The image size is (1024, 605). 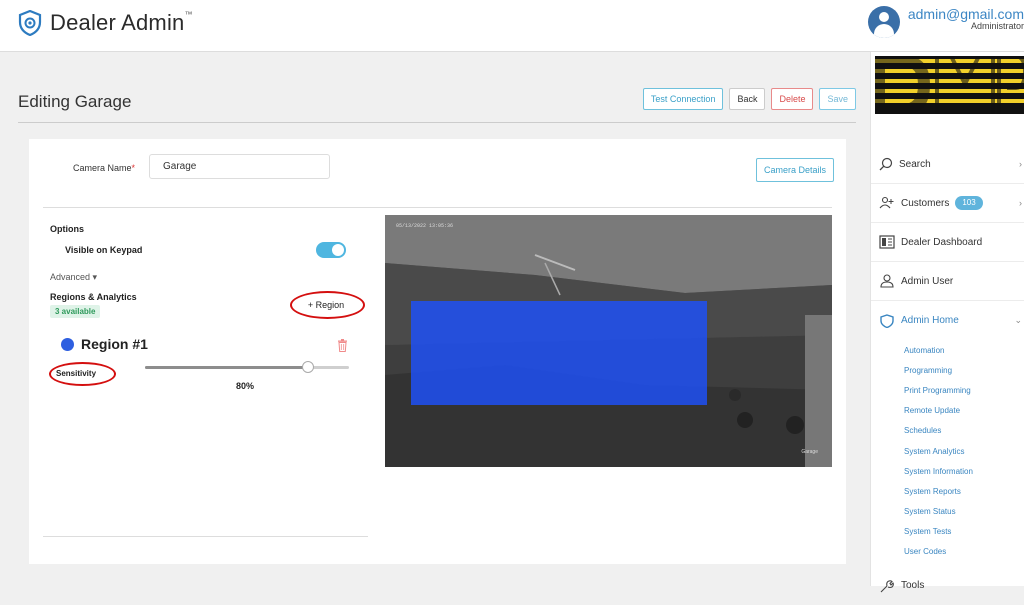 I want to click on user-role: Administrator, so click(x=997, y=26).